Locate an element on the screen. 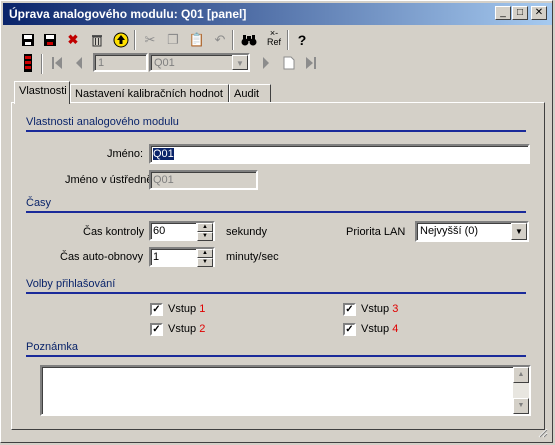 The width and height of the screenshot is (555, 445). copy-icon: ❐ is located at coordinates (173, 40).